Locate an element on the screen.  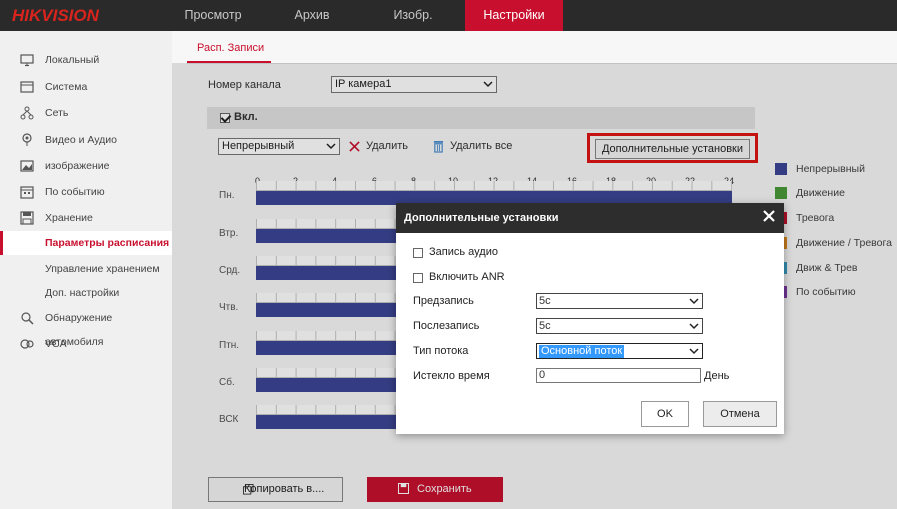
sidebar-item-label: Сеть is located at coordinates (57, 113).